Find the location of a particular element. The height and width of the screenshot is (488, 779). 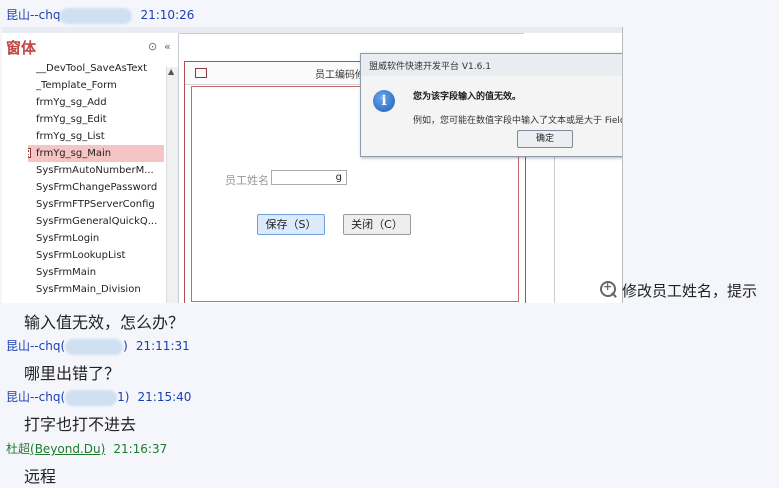

save-button: 保存（S） is located at coordinates (291, 224).